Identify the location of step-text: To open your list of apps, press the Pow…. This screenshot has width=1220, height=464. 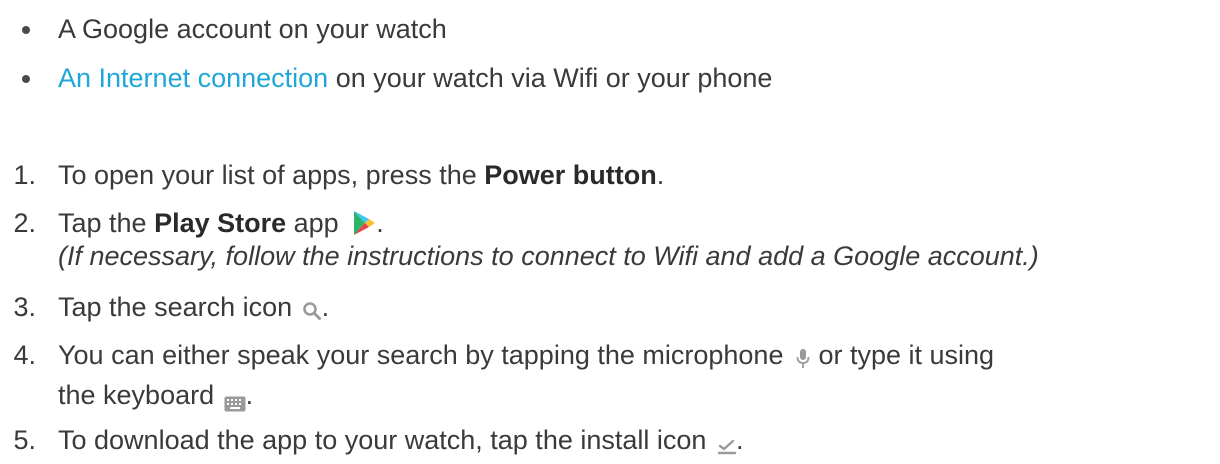
(361, 175).